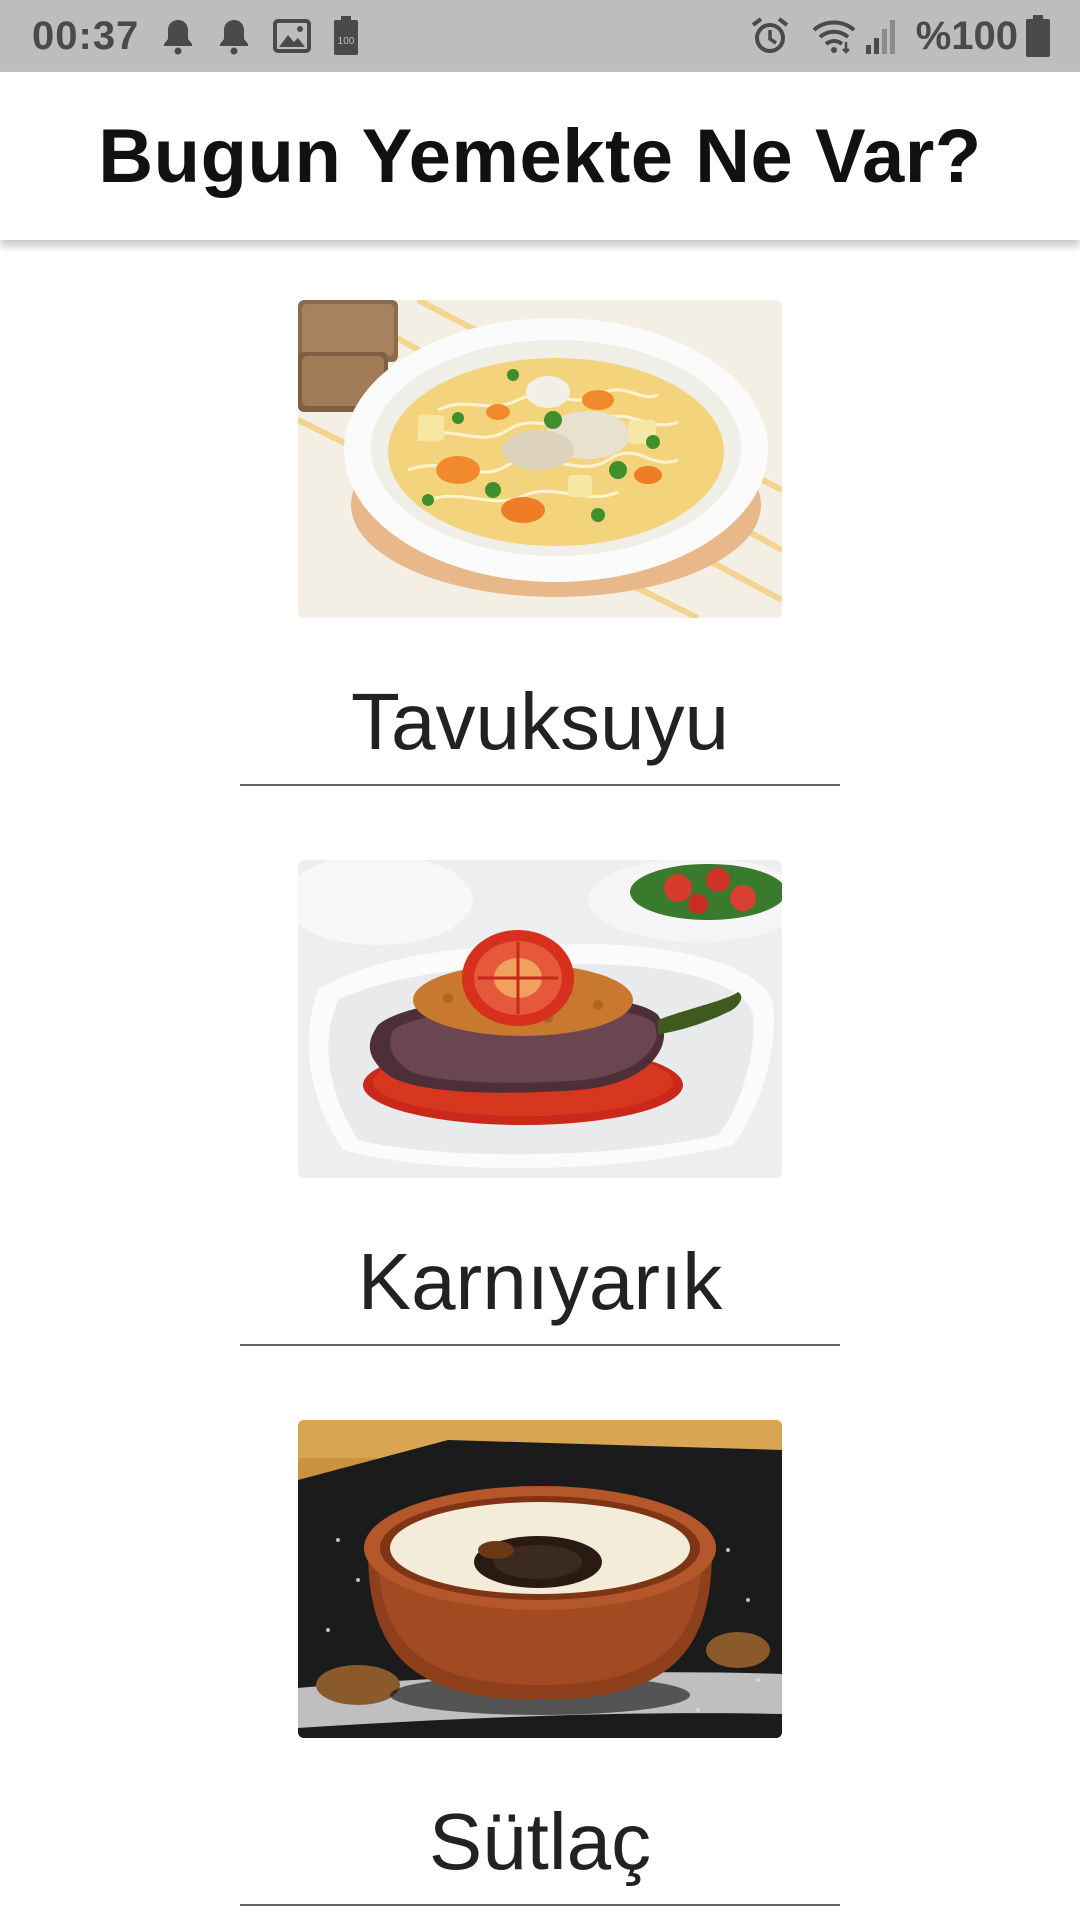 This screenshot has width=1080, height=1920. What do you see at coordinates (1038, 36) in the screenshot?
I see `battery-icon` at bounding box center [1038, 36].